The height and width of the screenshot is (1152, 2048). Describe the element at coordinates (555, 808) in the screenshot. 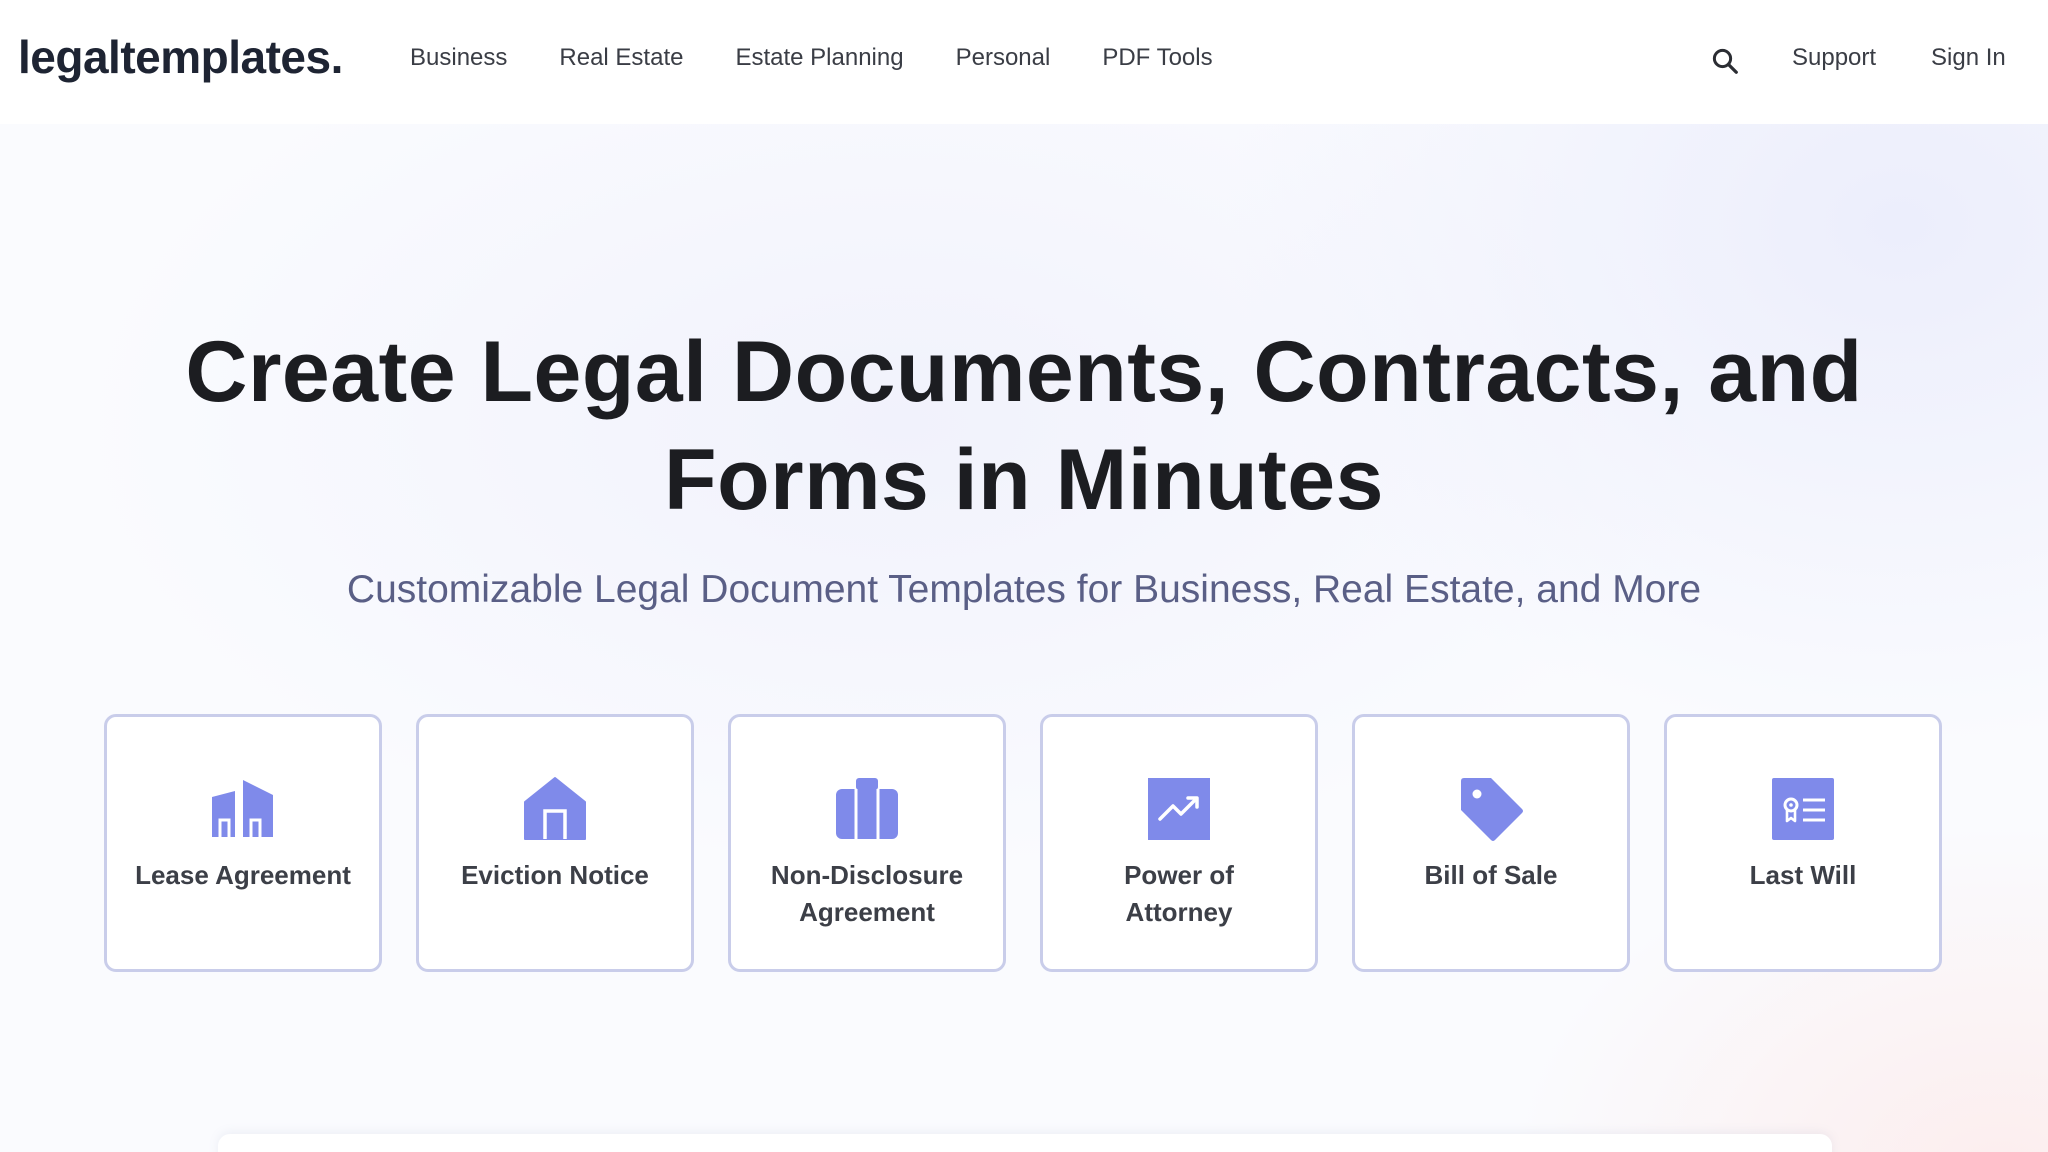

I see `house-icon` at that location.